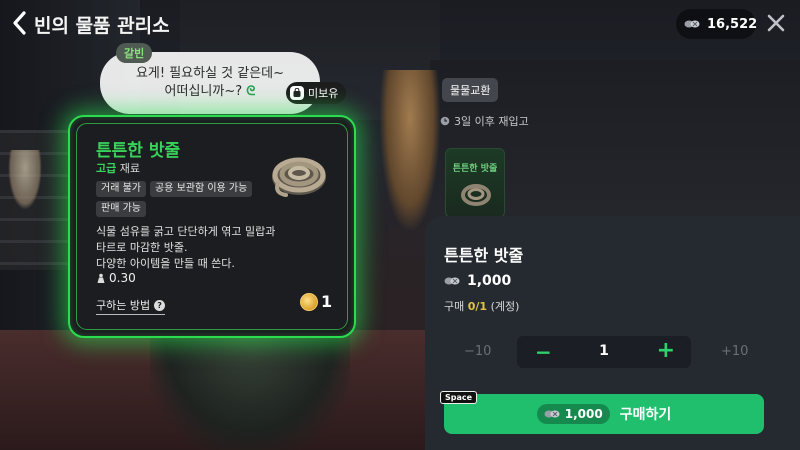  What do you see at coordinates (297, 93) in the screenshot?
I see `bag-icon` at bounding box center [297, 93].